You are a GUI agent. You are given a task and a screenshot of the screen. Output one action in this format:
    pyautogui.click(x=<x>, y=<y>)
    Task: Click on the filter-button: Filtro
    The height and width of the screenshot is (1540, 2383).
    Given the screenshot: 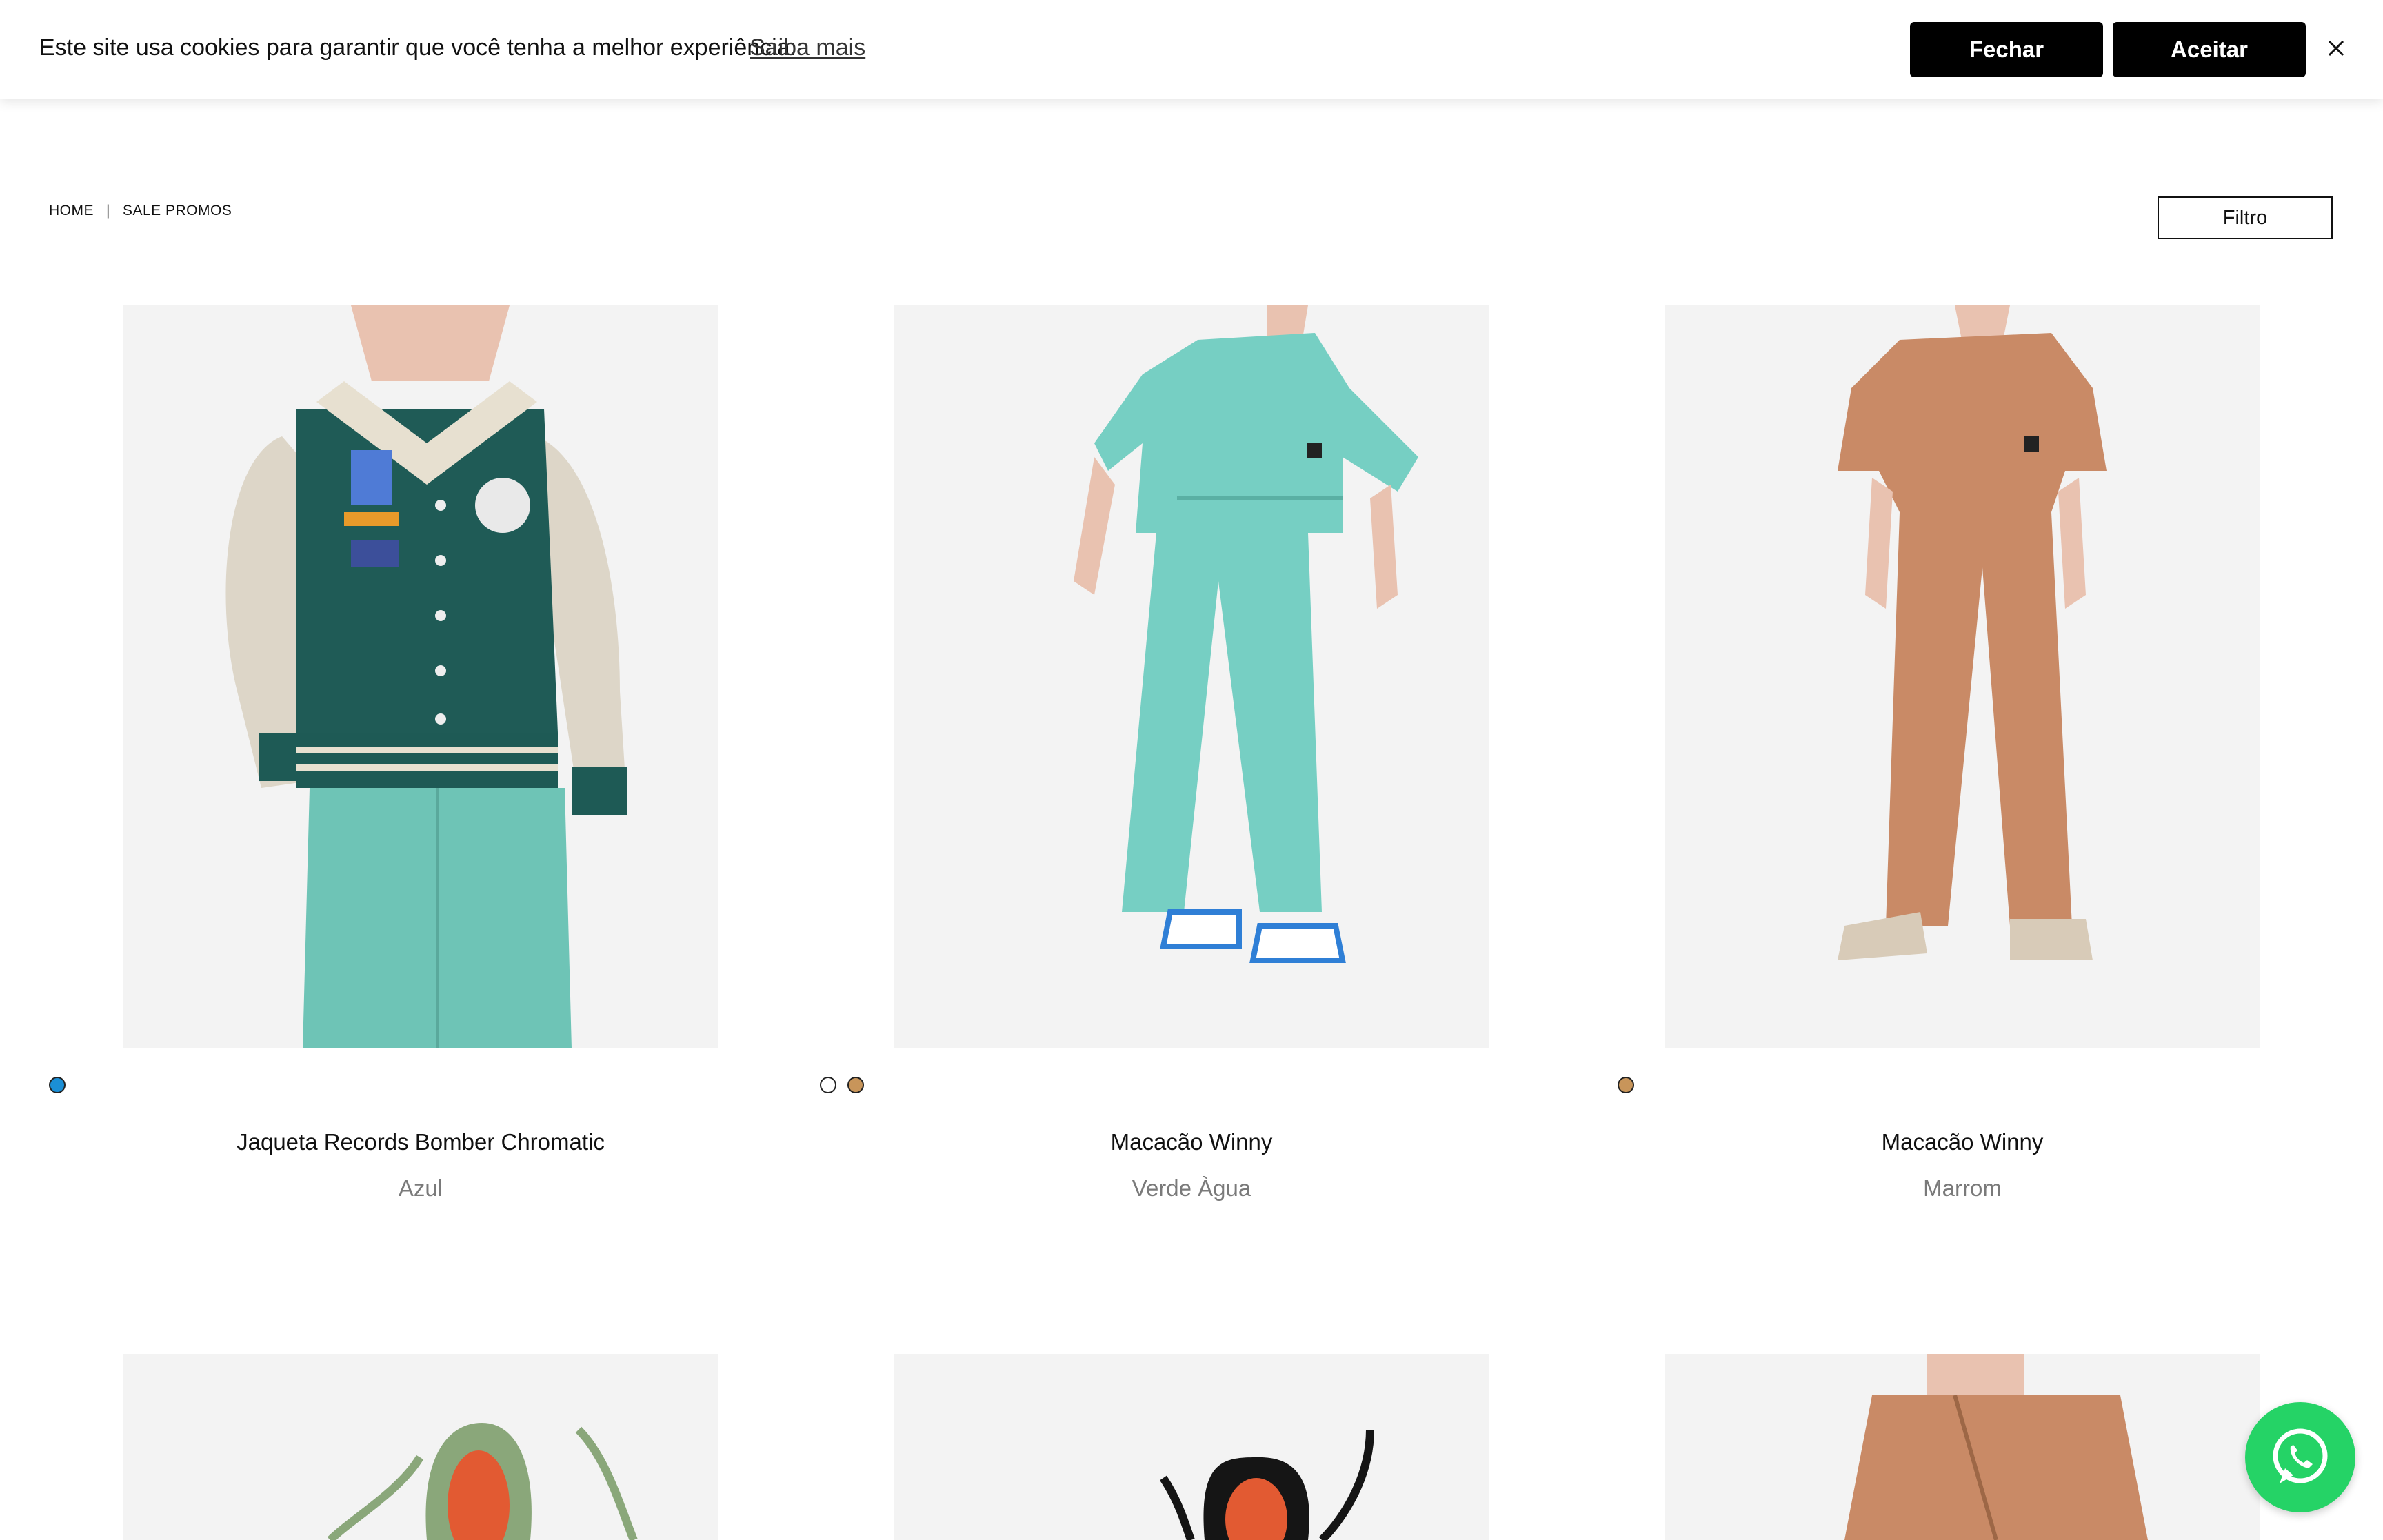 What is the action you would take?
    pyautogui.click(x=2245, y=218)
    